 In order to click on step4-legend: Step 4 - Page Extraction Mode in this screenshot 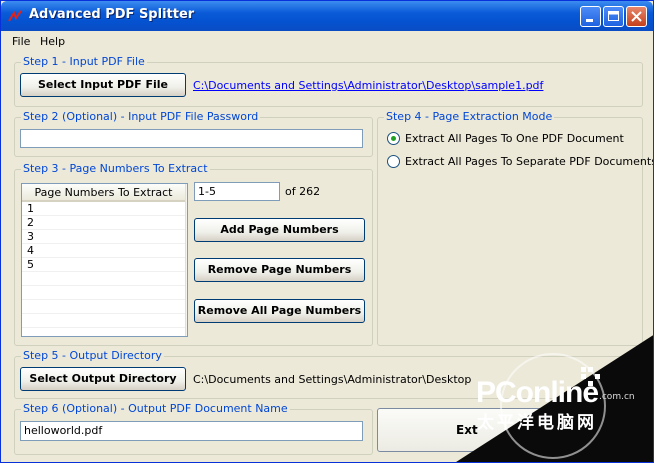, I will do `click(469, 116)`.